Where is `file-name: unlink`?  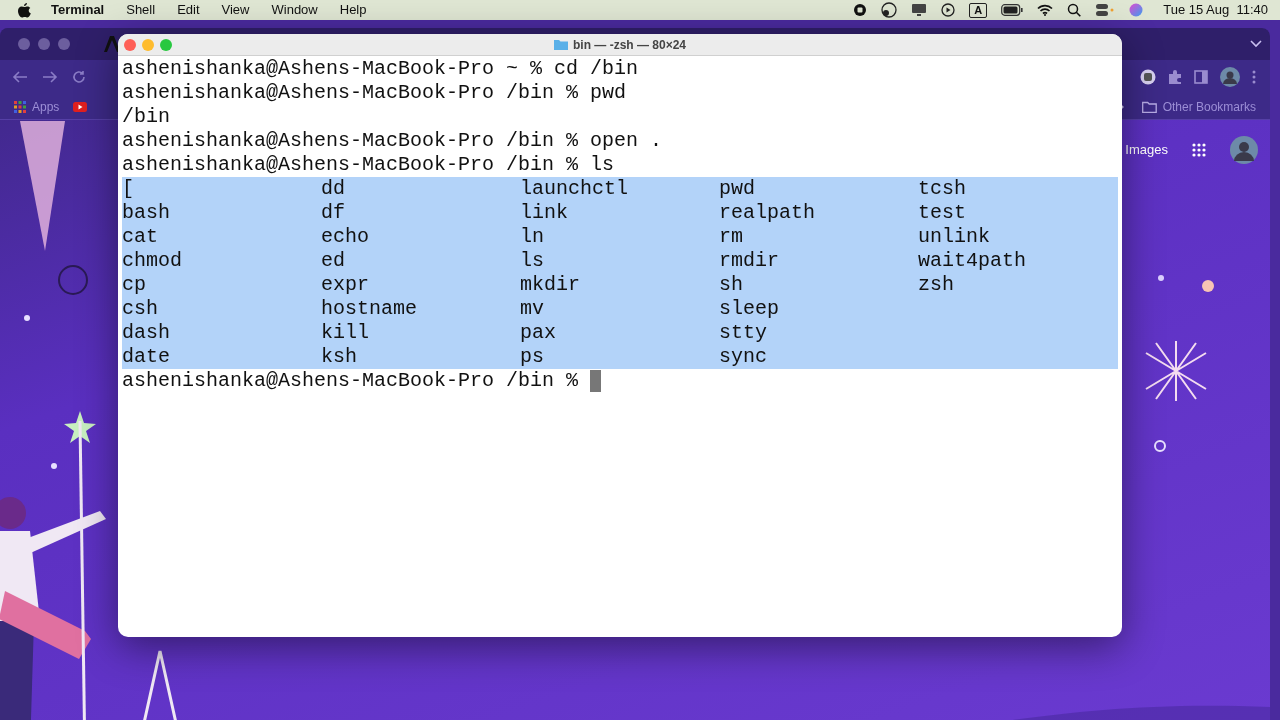 file-name: unlink is located at coordinates (954, 237).